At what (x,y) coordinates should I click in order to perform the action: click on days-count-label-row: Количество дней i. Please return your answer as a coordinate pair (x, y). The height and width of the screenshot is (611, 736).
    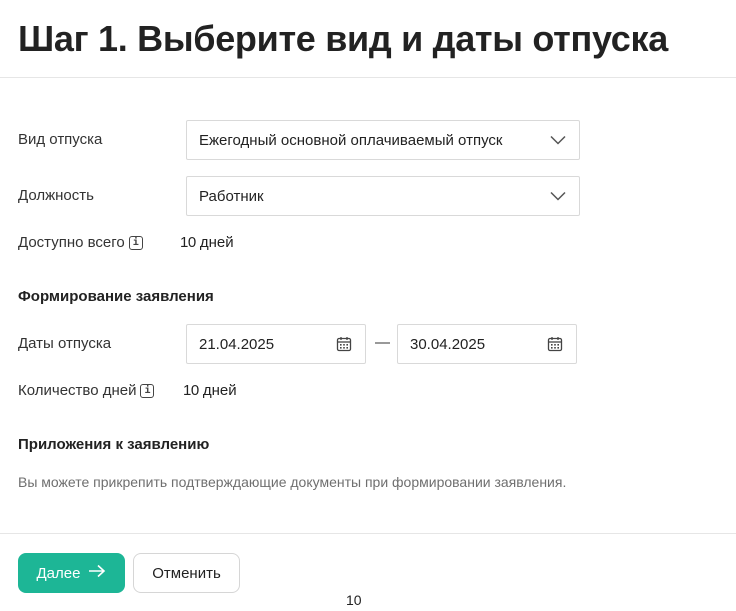
    Looking at the image, I should click on (86, 390).